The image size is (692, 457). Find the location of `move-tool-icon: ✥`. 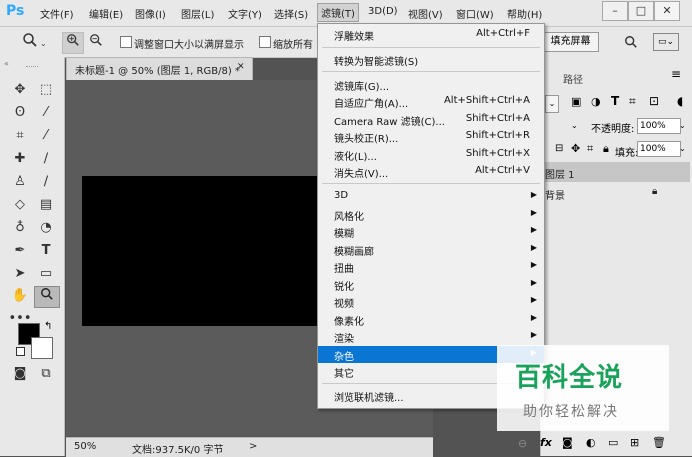

move-tool-icon: ✥ is located at coordinates (20, 90).